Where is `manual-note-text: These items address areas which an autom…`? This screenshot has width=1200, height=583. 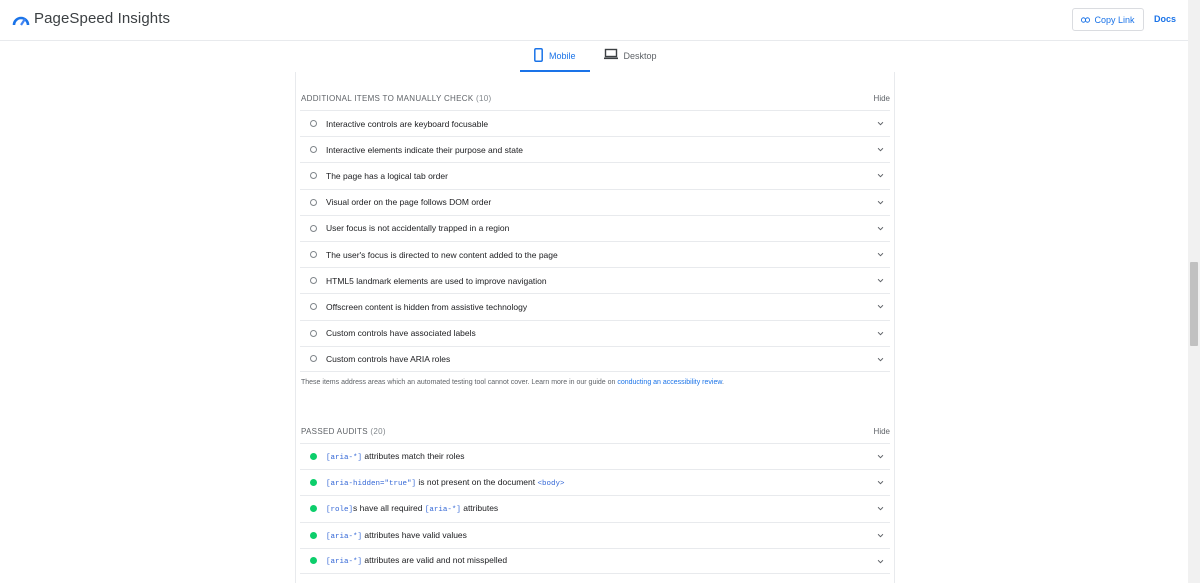
manual-note-text: These items address areas which an autom… is located at coordinates (459, 382).